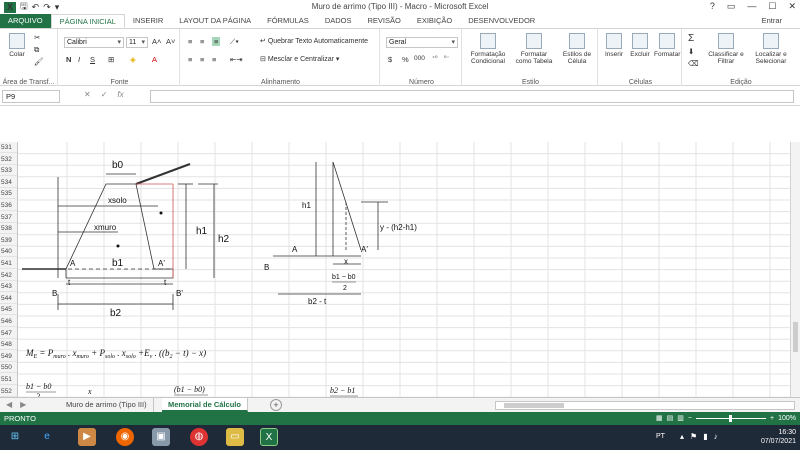 Image resolution: width=800 pixels, height=450 pixels. I want to click on currency-button: $, so click(390, 59).